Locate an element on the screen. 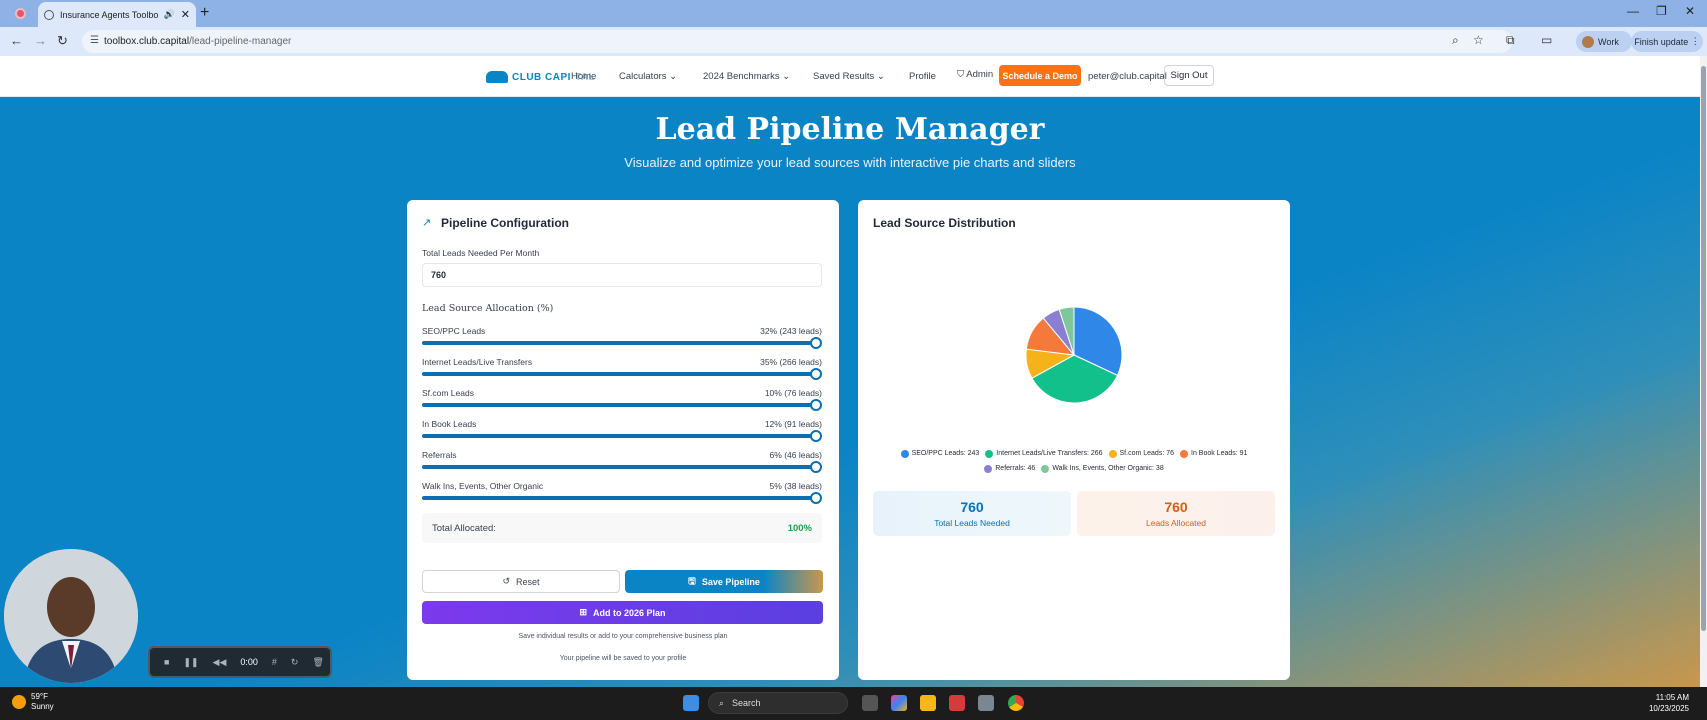 The image size is (1707, 720). slider-sf-com: Sf.com Leads 10% (76 leads) is located at coordinates (622, 403).